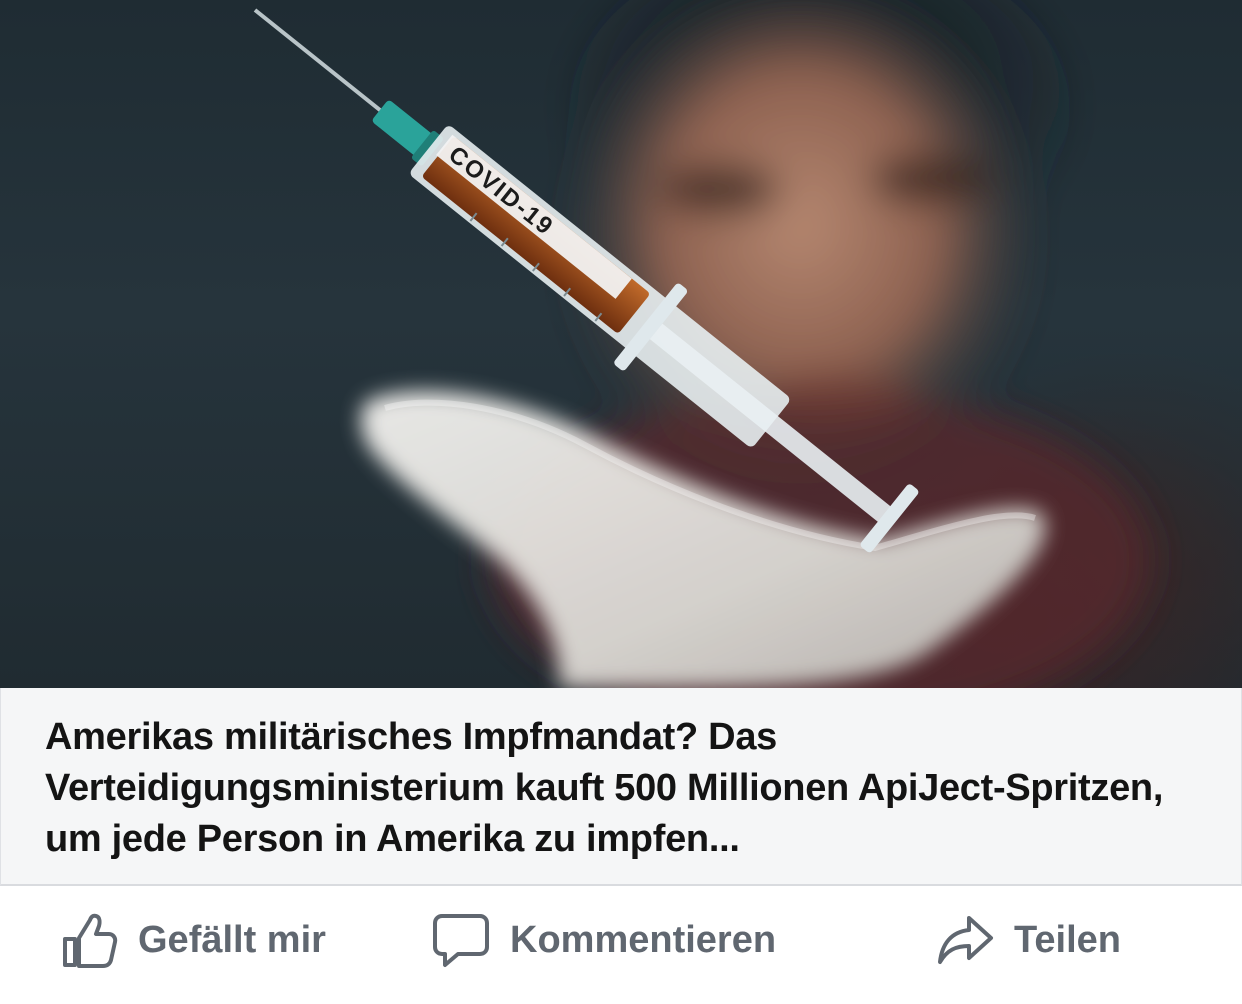 The width and height of the screenshot is (1242, 1004). I want to click on speech-bubble-icon, so click(461, 940).